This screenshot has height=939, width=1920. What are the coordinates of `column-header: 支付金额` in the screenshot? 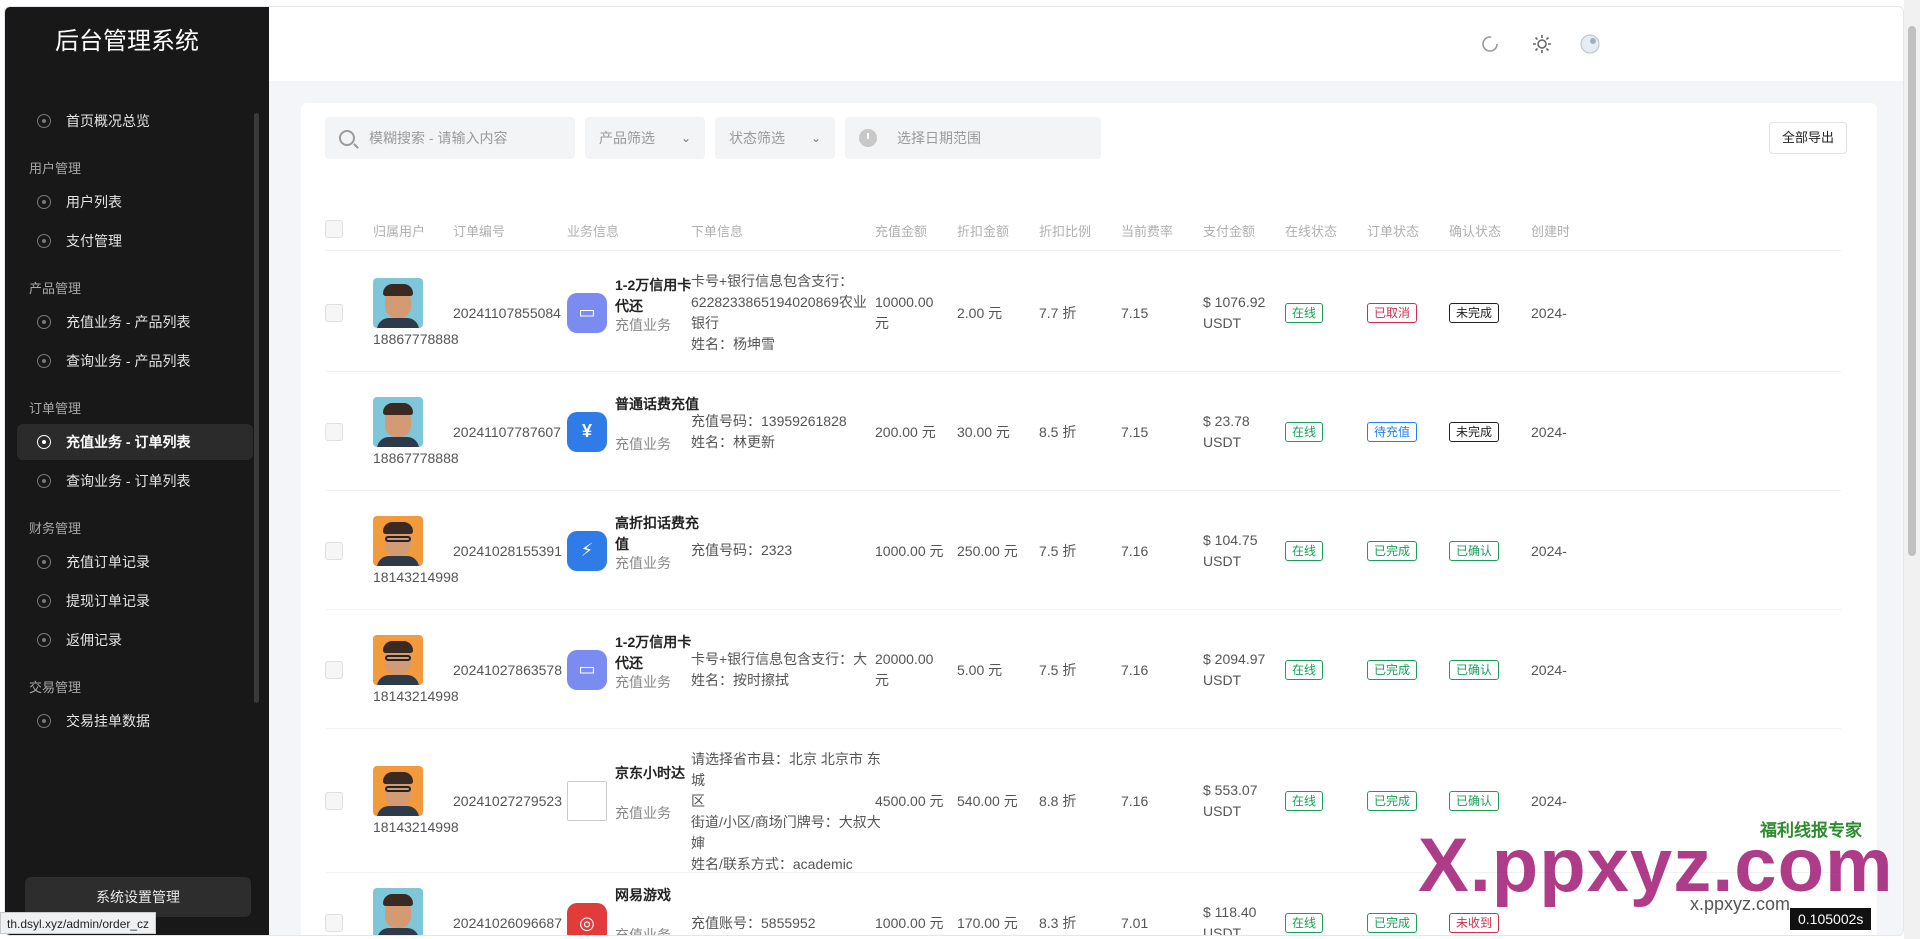 It's located at (1229, 231).